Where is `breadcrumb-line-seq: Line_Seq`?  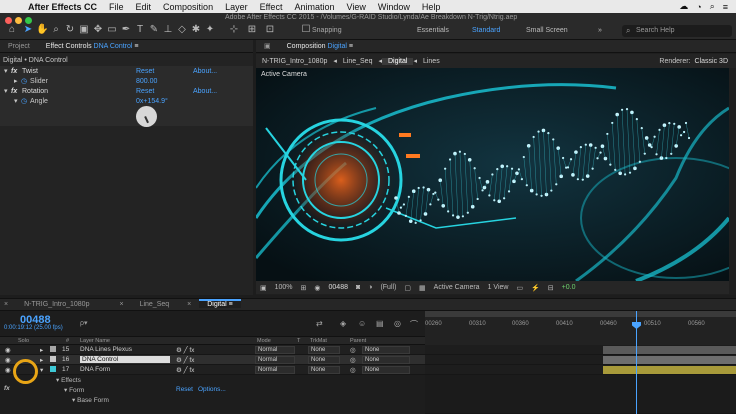
breadcrumb-line-seq: Line_Seq is located at coordinates (358, 61).